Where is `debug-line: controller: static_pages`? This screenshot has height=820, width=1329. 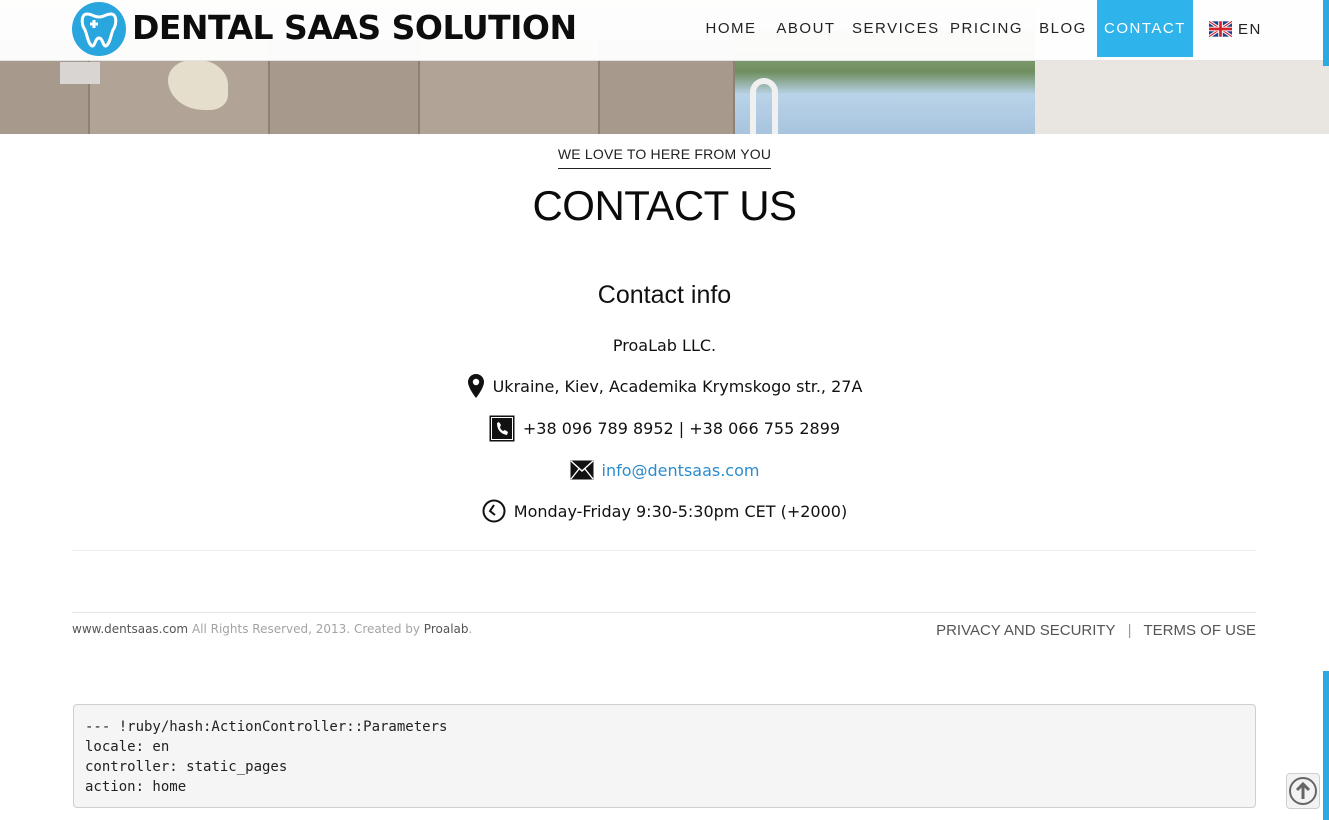 debug-line: controller: static_pages is located at coordinates (186, 767).